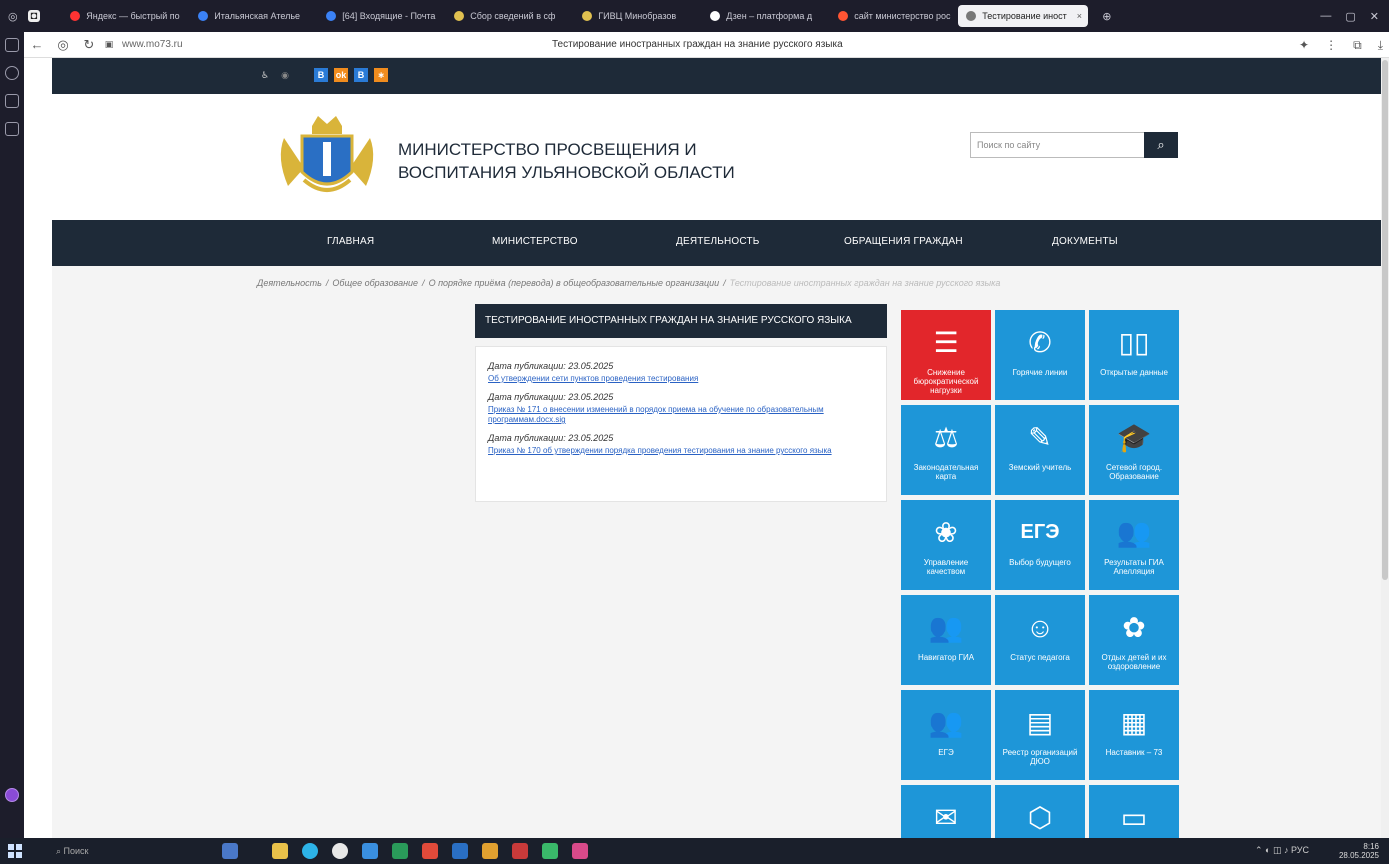 This screenshot has width=1389, height=864. I want to click on cubes-icon: ⬡, so click(1040, 817).